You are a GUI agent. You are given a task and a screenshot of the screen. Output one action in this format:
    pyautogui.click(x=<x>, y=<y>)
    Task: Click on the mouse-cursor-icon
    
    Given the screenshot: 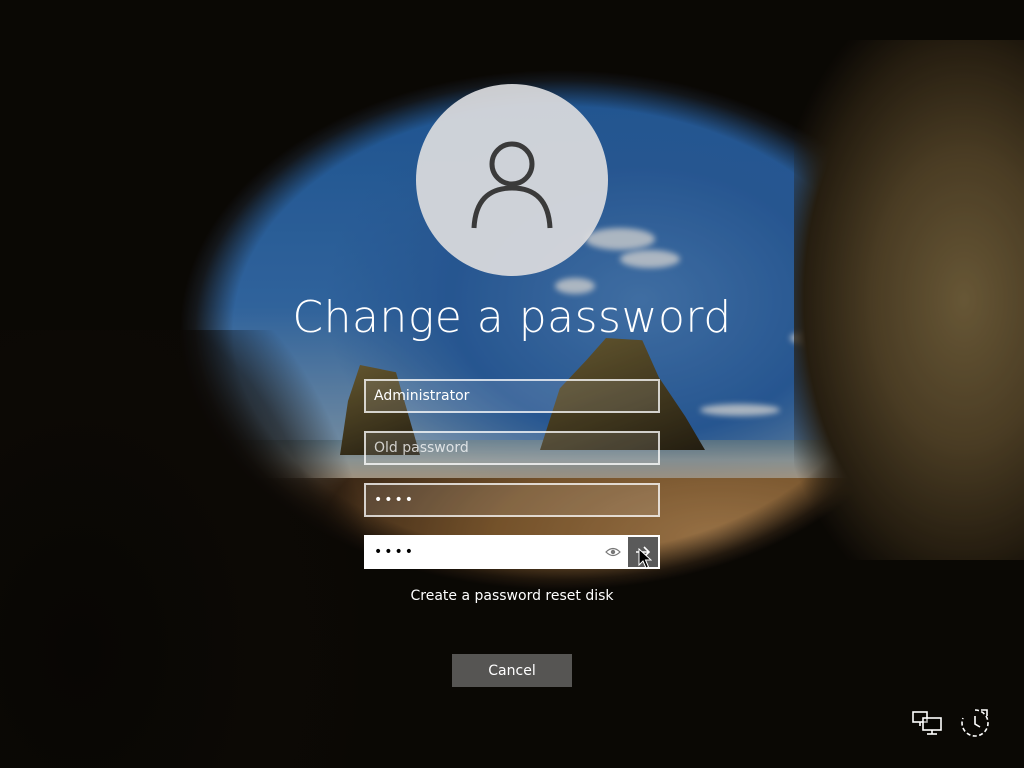 What is the action you would take?
    pyautogui.click(x=645, y=558)
    